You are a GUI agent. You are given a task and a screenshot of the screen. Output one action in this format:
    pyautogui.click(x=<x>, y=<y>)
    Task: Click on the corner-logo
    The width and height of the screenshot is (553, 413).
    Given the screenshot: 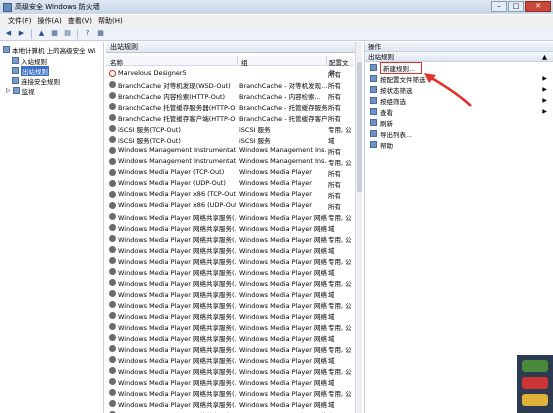 What is the action you would take?
    pyautogui.click(x=535, y=384)
    